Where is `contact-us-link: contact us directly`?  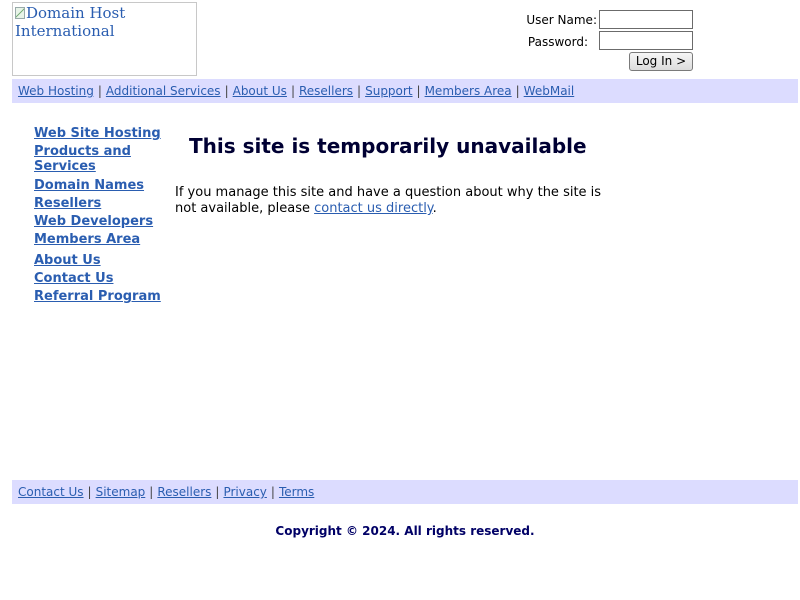 contact-us-link: contact us directly is located at coordinates (373, 208).